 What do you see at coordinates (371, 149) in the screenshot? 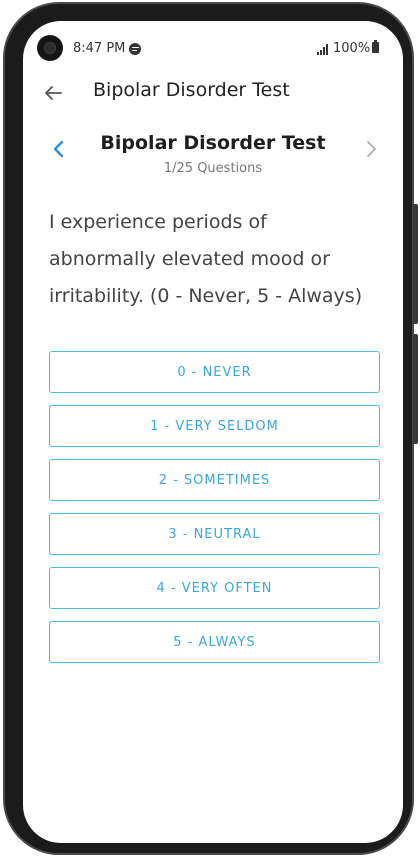
I see `chevron-right-icon` at bounding box center [371, 149].